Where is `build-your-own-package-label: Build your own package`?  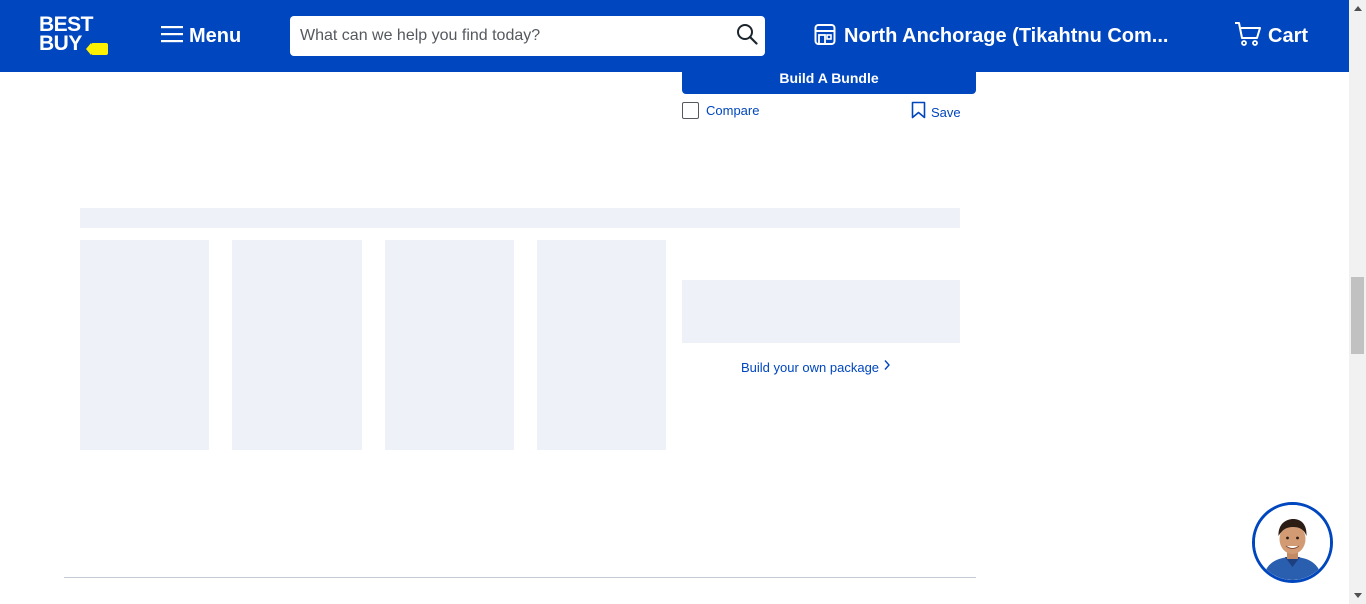
build-your-own-package-label: Build your own package is located at coordinates (810, 367).